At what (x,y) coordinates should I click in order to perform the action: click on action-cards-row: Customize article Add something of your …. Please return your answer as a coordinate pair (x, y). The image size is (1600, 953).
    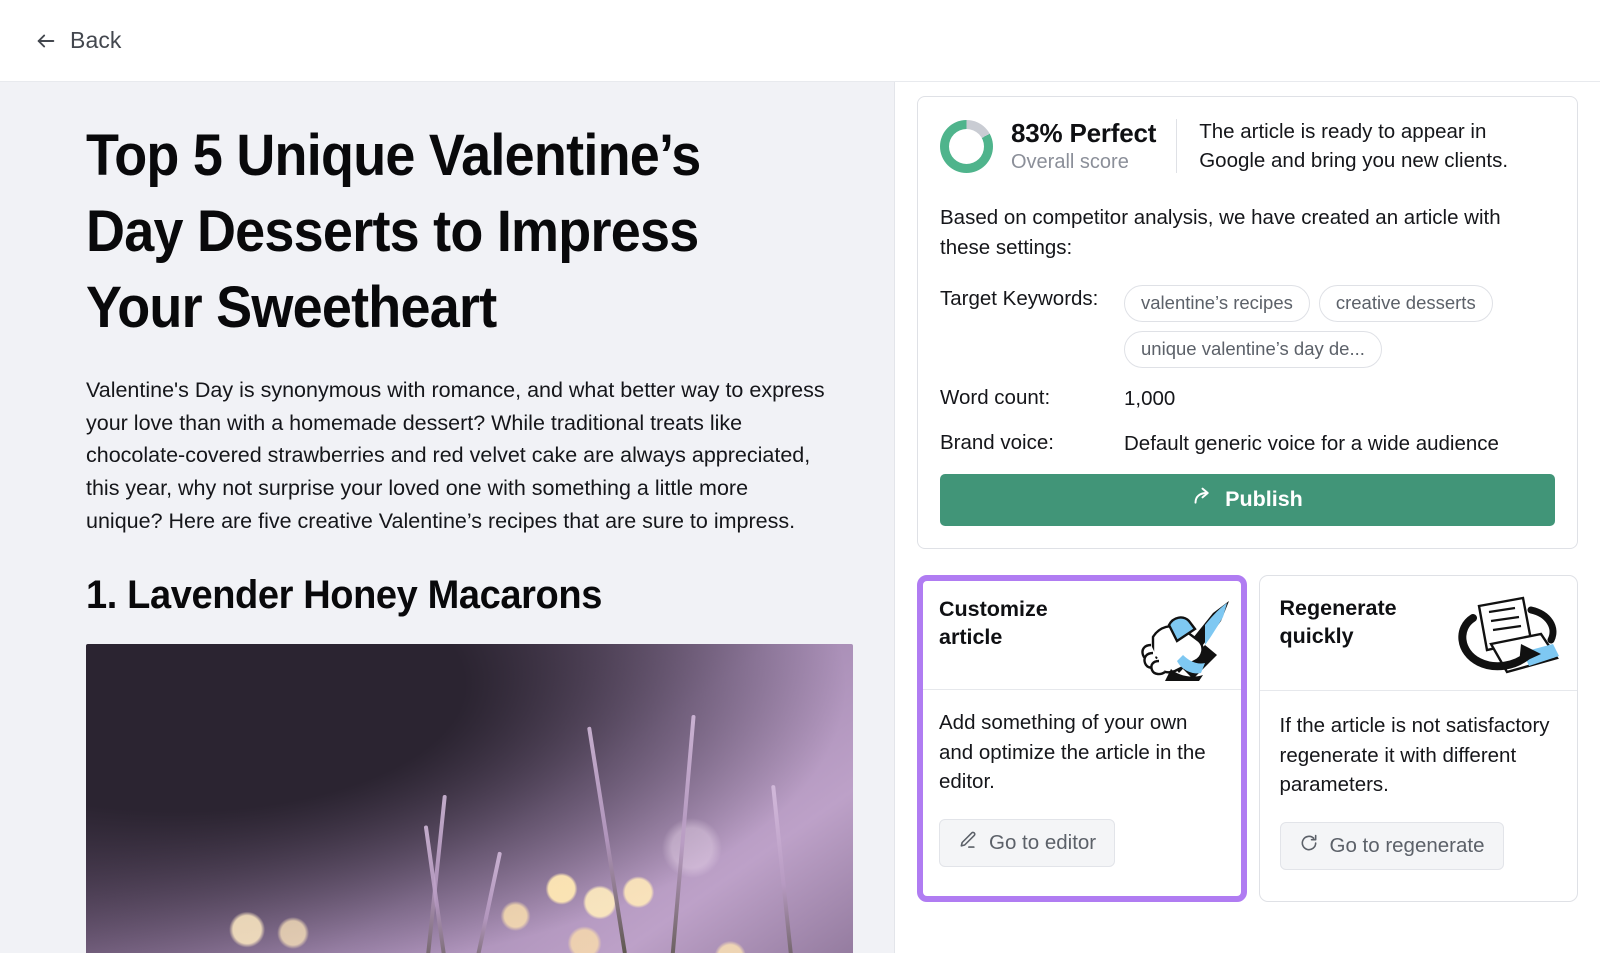
    Looking at the image, I should click on (1247, 738).